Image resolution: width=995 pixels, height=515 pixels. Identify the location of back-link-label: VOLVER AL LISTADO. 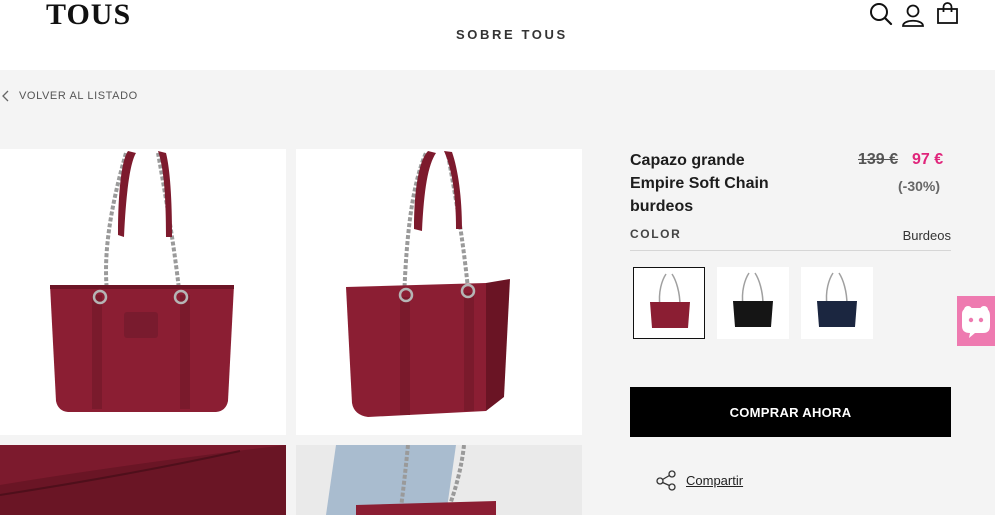
(78, 96).